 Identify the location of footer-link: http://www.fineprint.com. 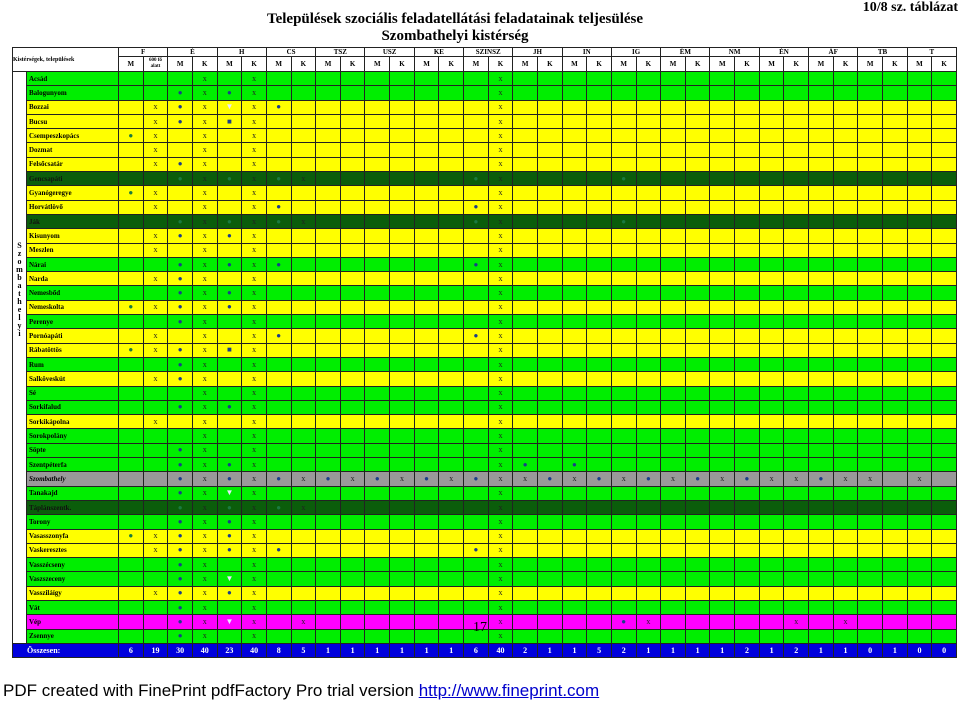
(509, 690).